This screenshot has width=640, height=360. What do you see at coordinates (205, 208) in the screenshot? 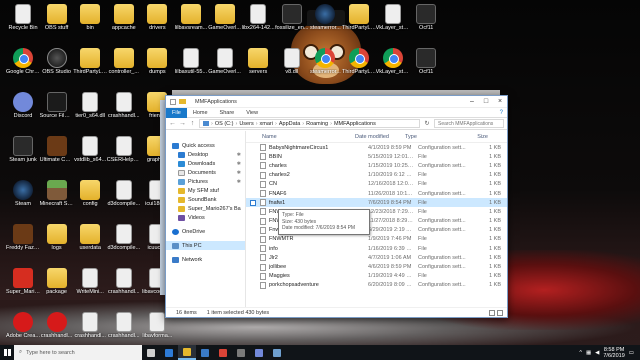
I see `nav-item: Super_Mario267's Ba` at bounding box center [205, 208].